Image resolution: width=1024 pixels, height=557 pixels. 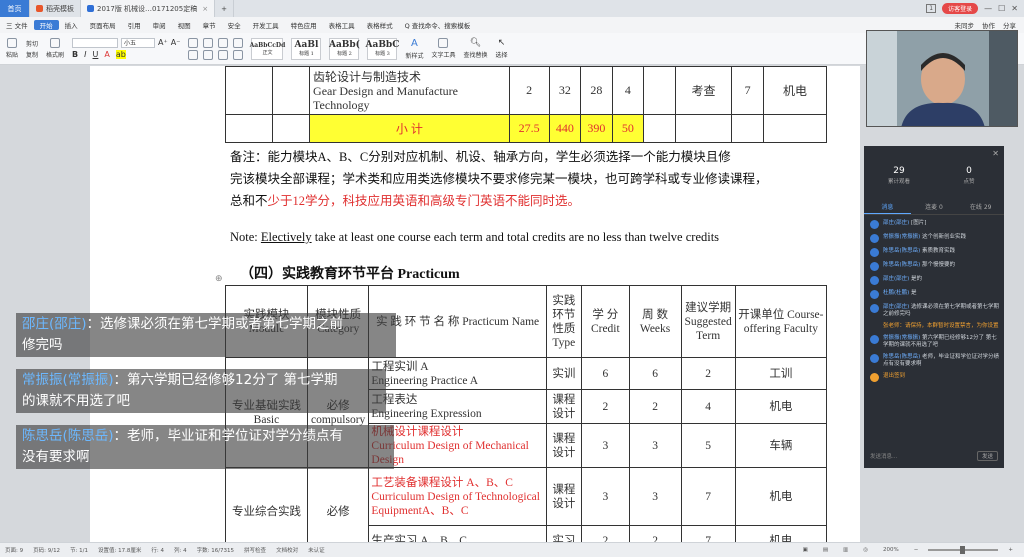 What do you see at coordinates (891, 550) in the screenshot?
I see `zoom-level: 200%` at bounding box center [891, 550].